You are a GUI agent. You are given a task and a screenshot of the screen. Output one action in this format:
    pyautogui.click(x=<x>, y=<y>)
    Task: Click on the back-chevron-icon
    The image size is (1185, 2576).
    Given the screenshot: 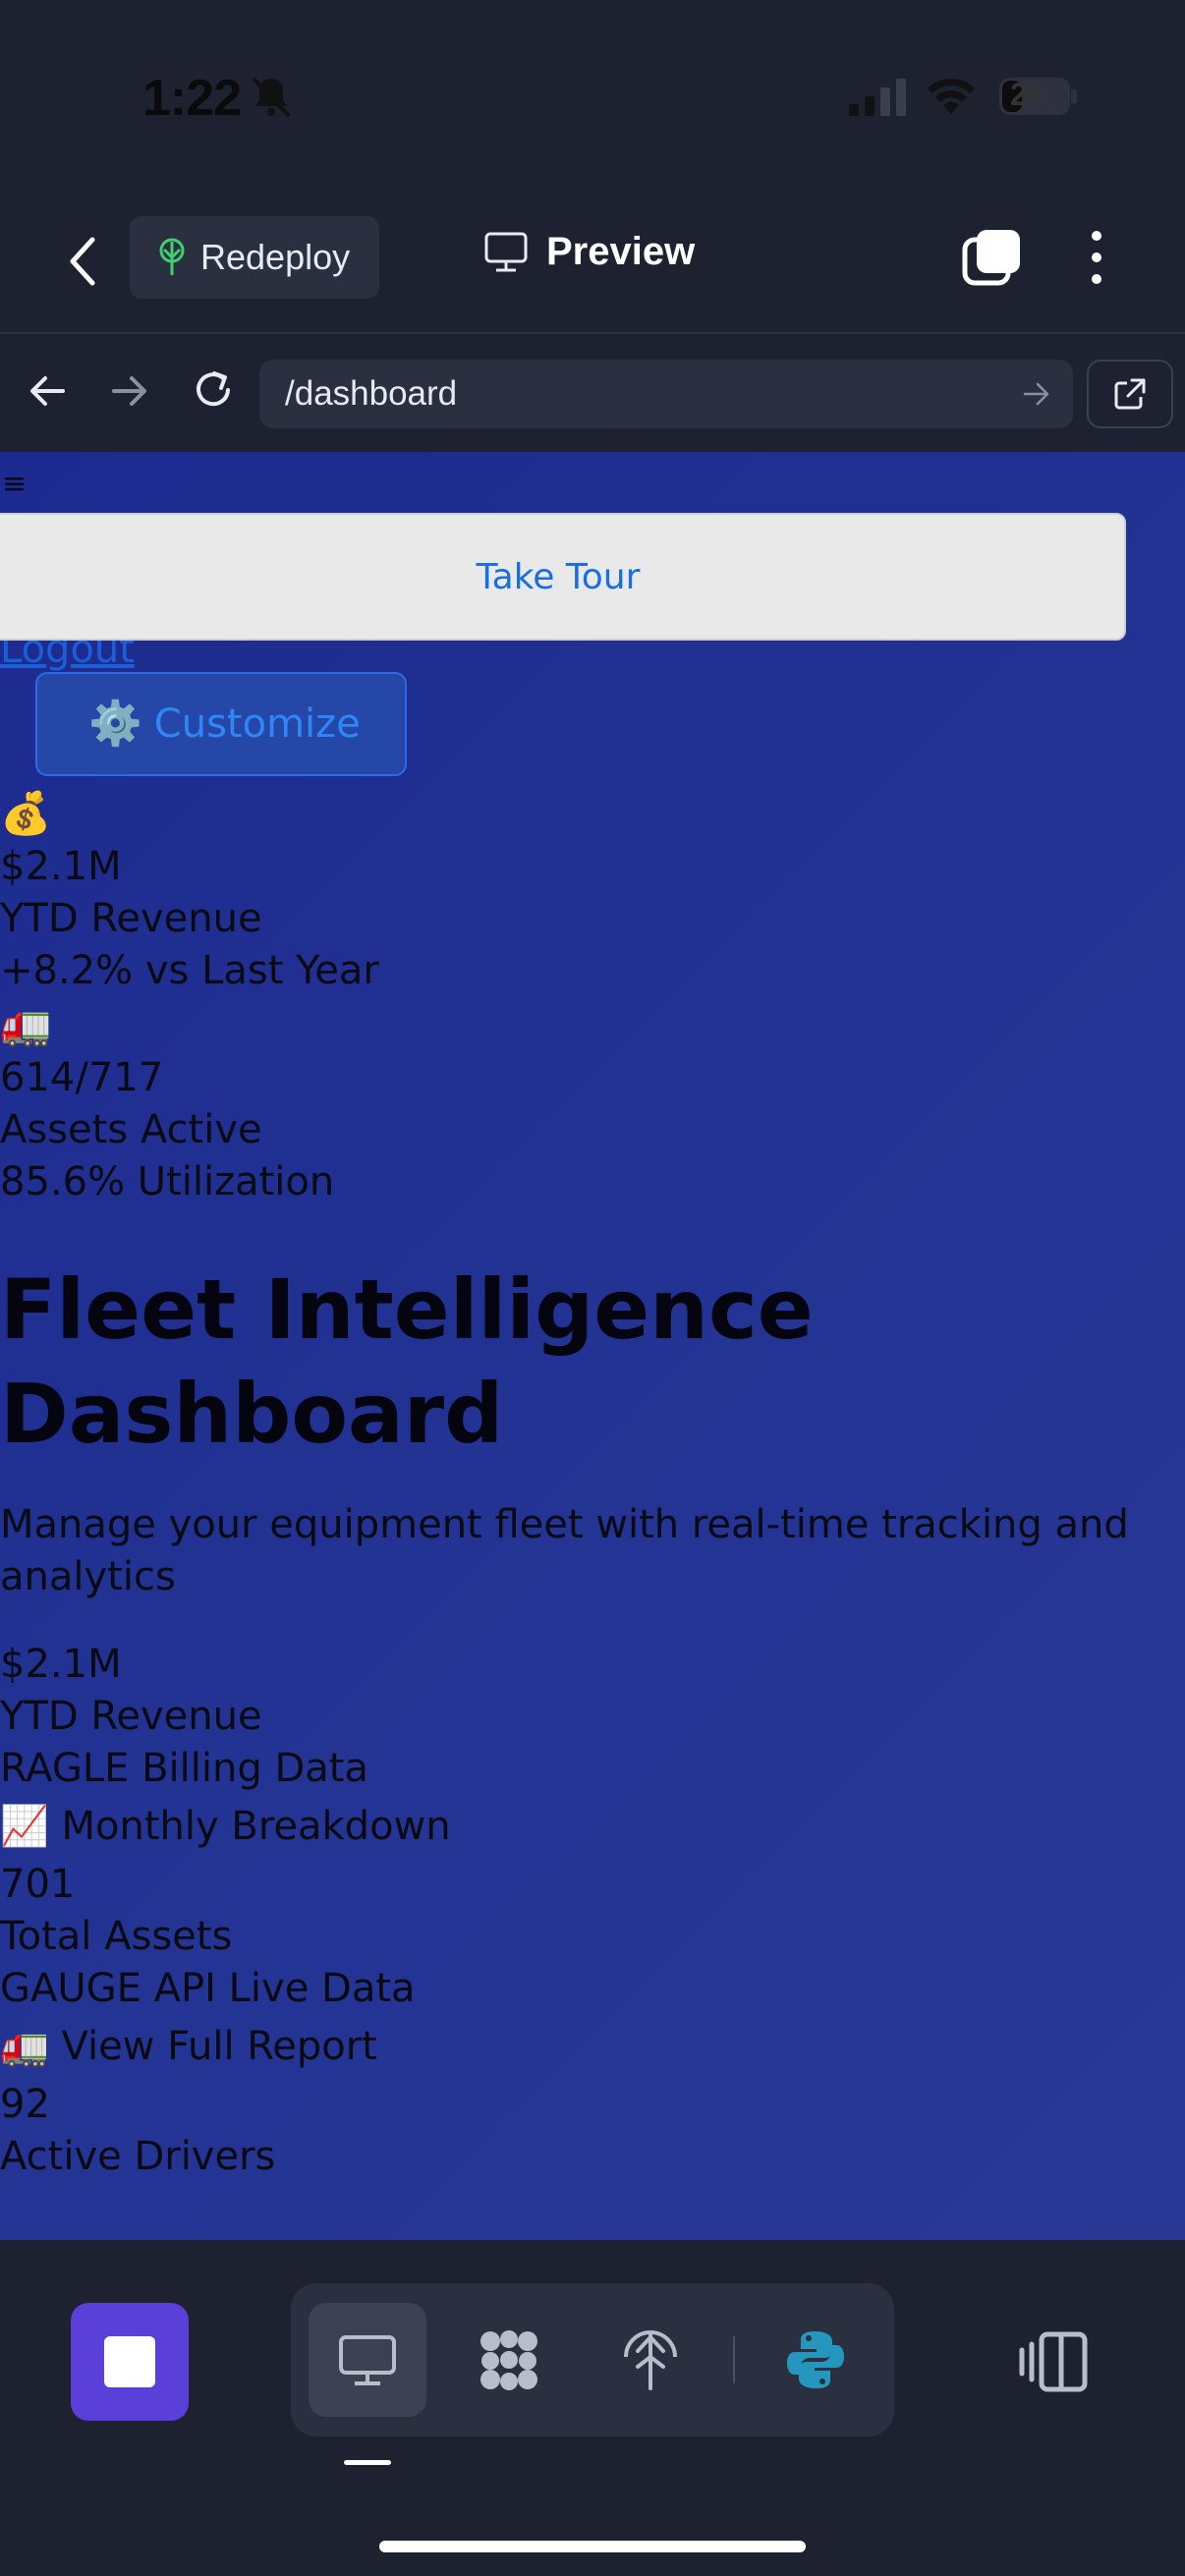 What is the action you would take?
    pyautogui.click(x=83, y=261)
    